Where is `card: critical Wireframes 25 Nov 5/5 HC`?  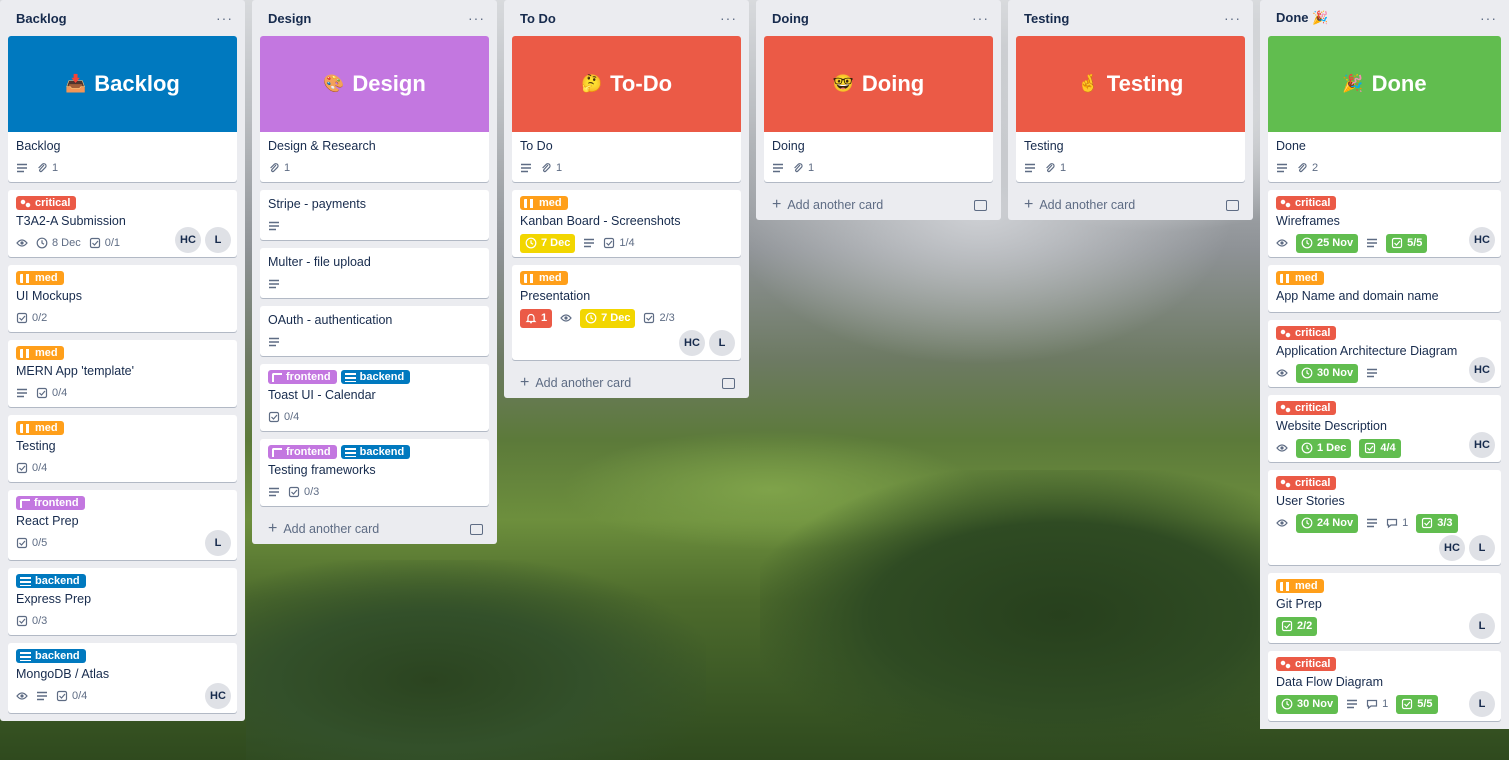
card: critical Wireframes 25 Nov 5/5 HC is located at coordinates (1384, 223).